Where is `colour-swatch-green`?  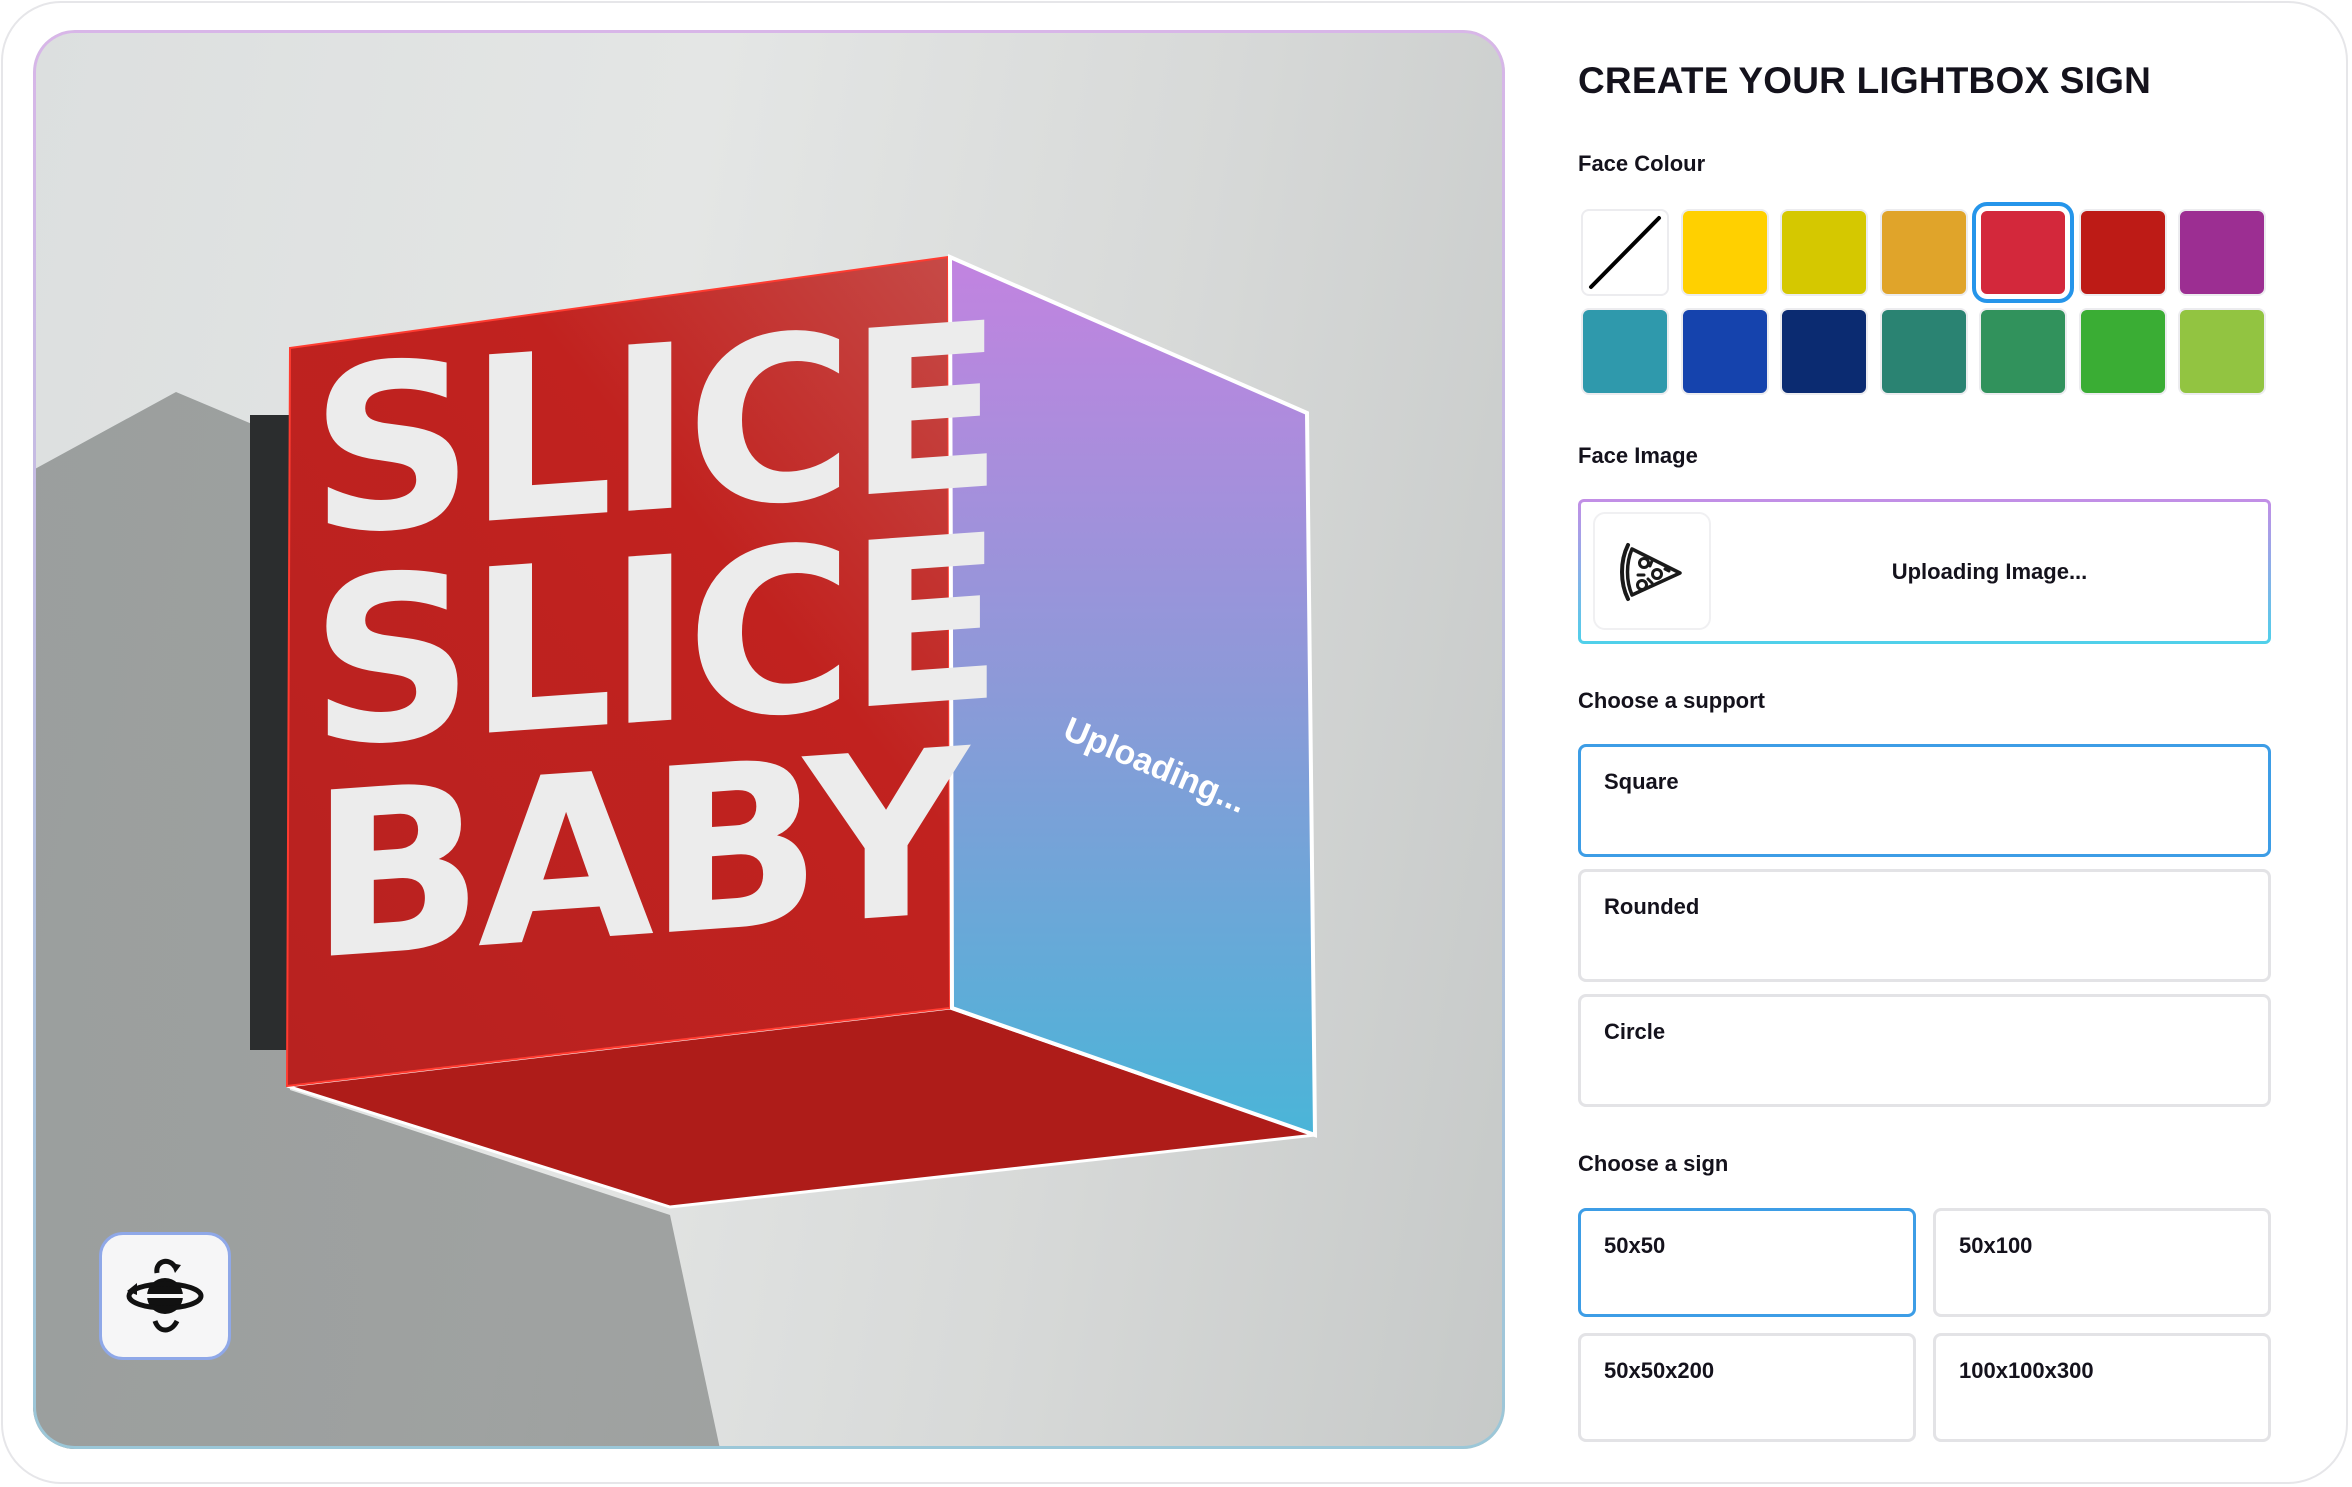
colour-swatch-green is located at coordinates (2023, 351).